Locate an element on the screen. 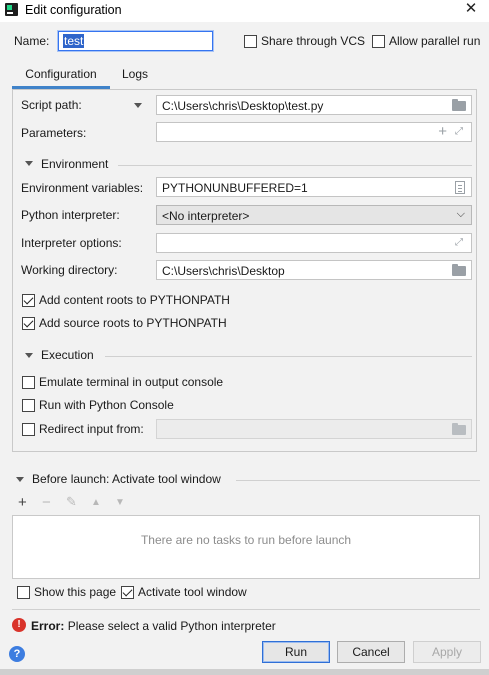  emulate-terminal-checkbox is located at coordinates (28, 382).